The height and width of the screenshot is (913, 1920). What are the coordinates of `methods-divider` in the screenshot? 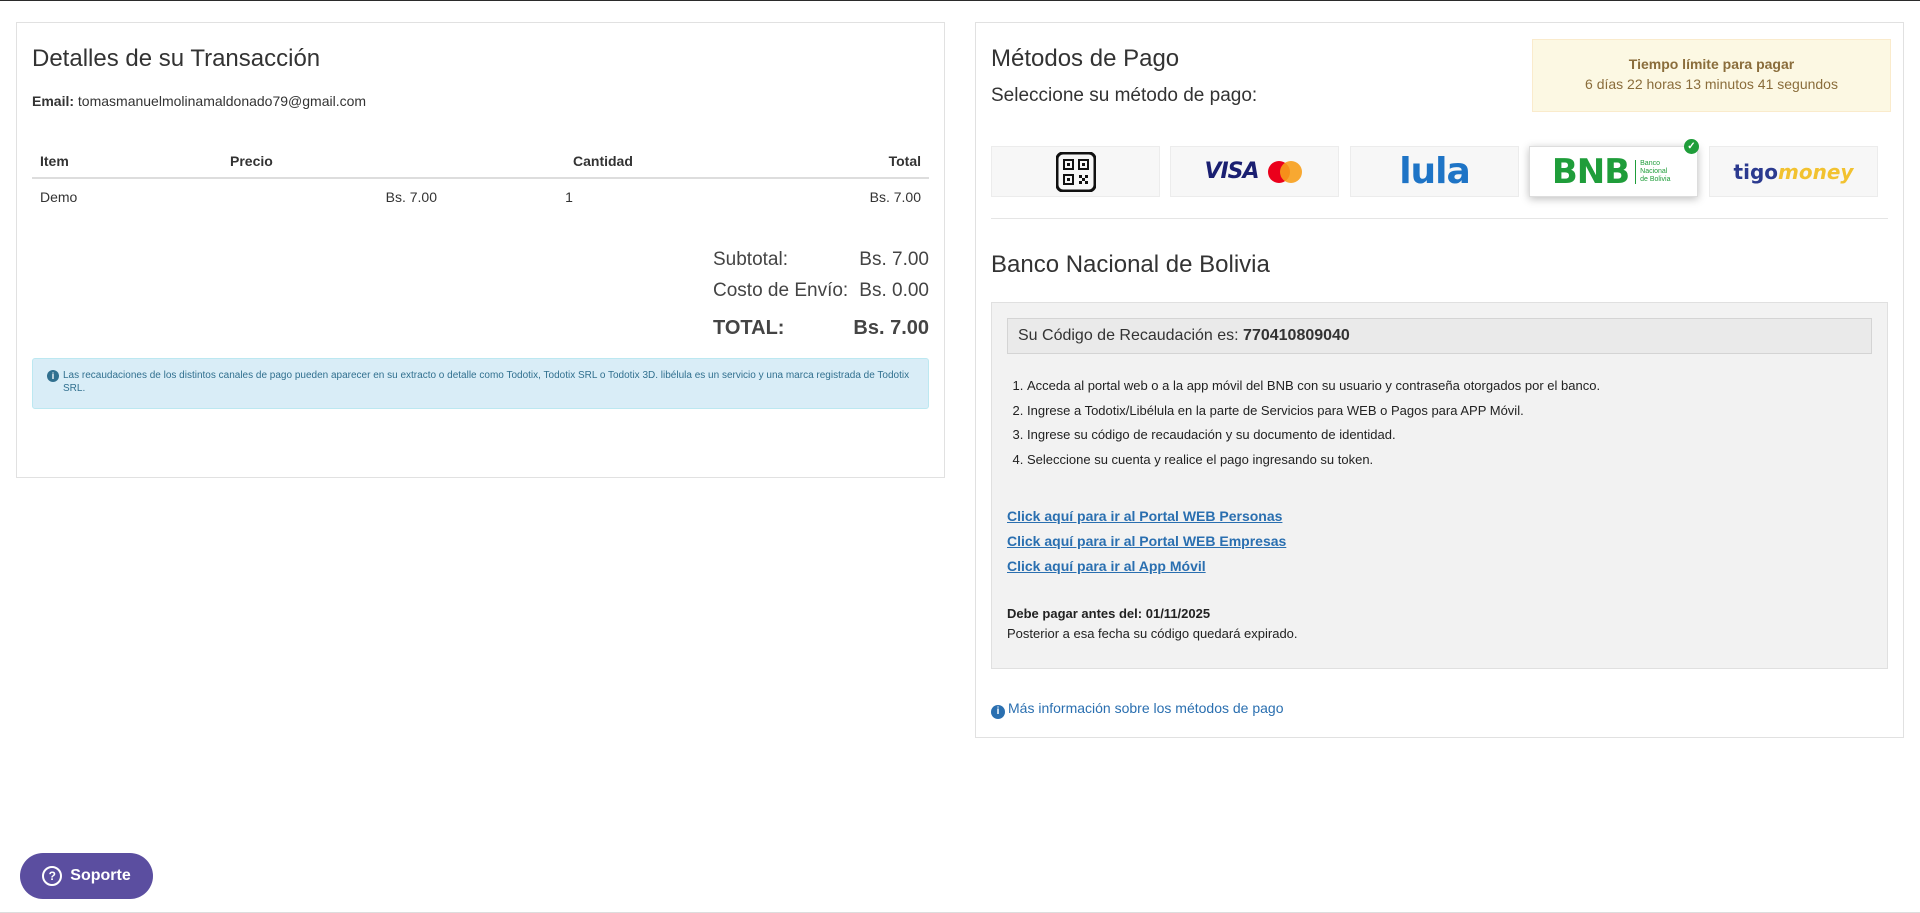 It's located at (1439, 218).